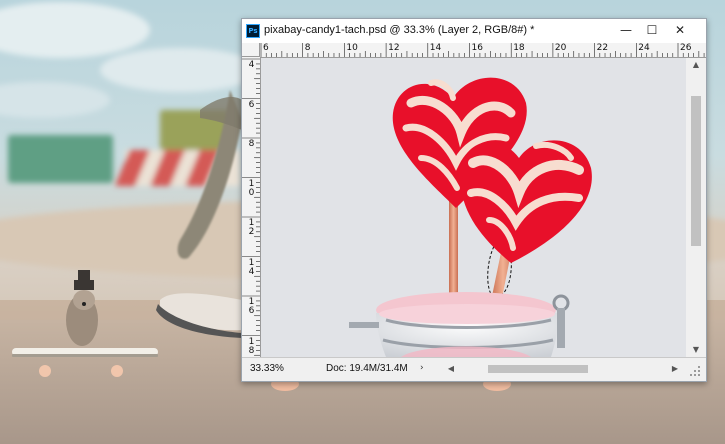 This screenshot has width=725, height=444. What do you see at coordinates (251, 346) in the screenshot?
I see `vertical-ruler-label: 18` at bounding box center [251, 346].